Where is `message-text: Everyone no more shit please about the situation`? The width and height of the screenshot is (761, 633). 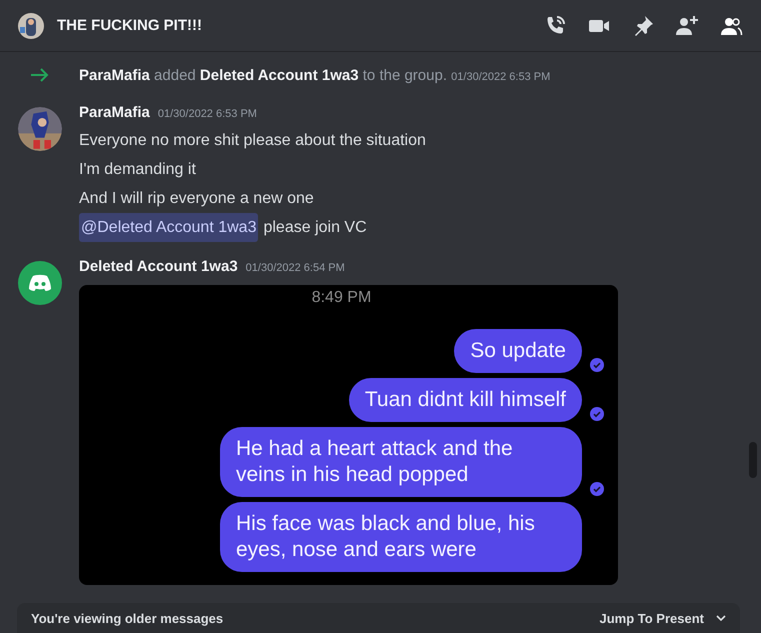
message-text: Everyone no more shit please about the situation is located at coordinates (253, 141).